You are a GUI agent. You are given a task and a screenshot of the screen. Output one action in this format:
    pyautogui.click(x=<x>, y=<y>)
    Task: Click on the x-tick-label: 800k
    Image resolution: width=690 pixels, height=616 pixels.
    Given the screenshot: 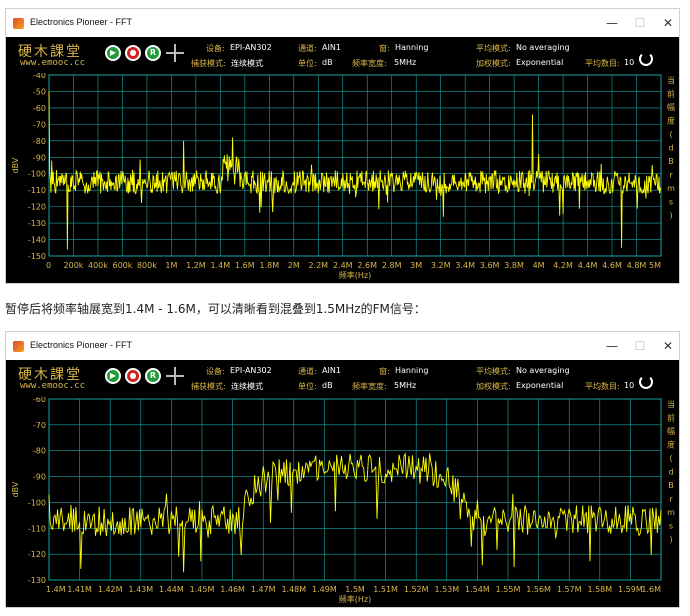 What is the action you would take?
    pyautogui.click(x=147, y=265)
    